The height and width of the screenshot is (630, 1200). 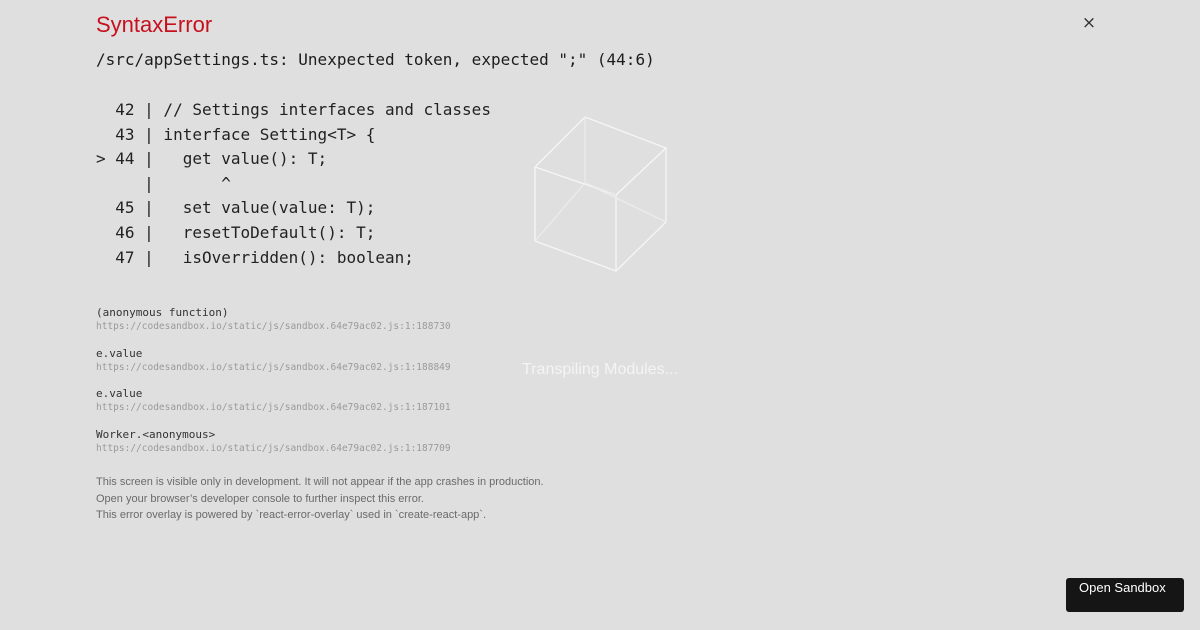 I want to click on close-icon: ×, so click(x=1089, y=23).